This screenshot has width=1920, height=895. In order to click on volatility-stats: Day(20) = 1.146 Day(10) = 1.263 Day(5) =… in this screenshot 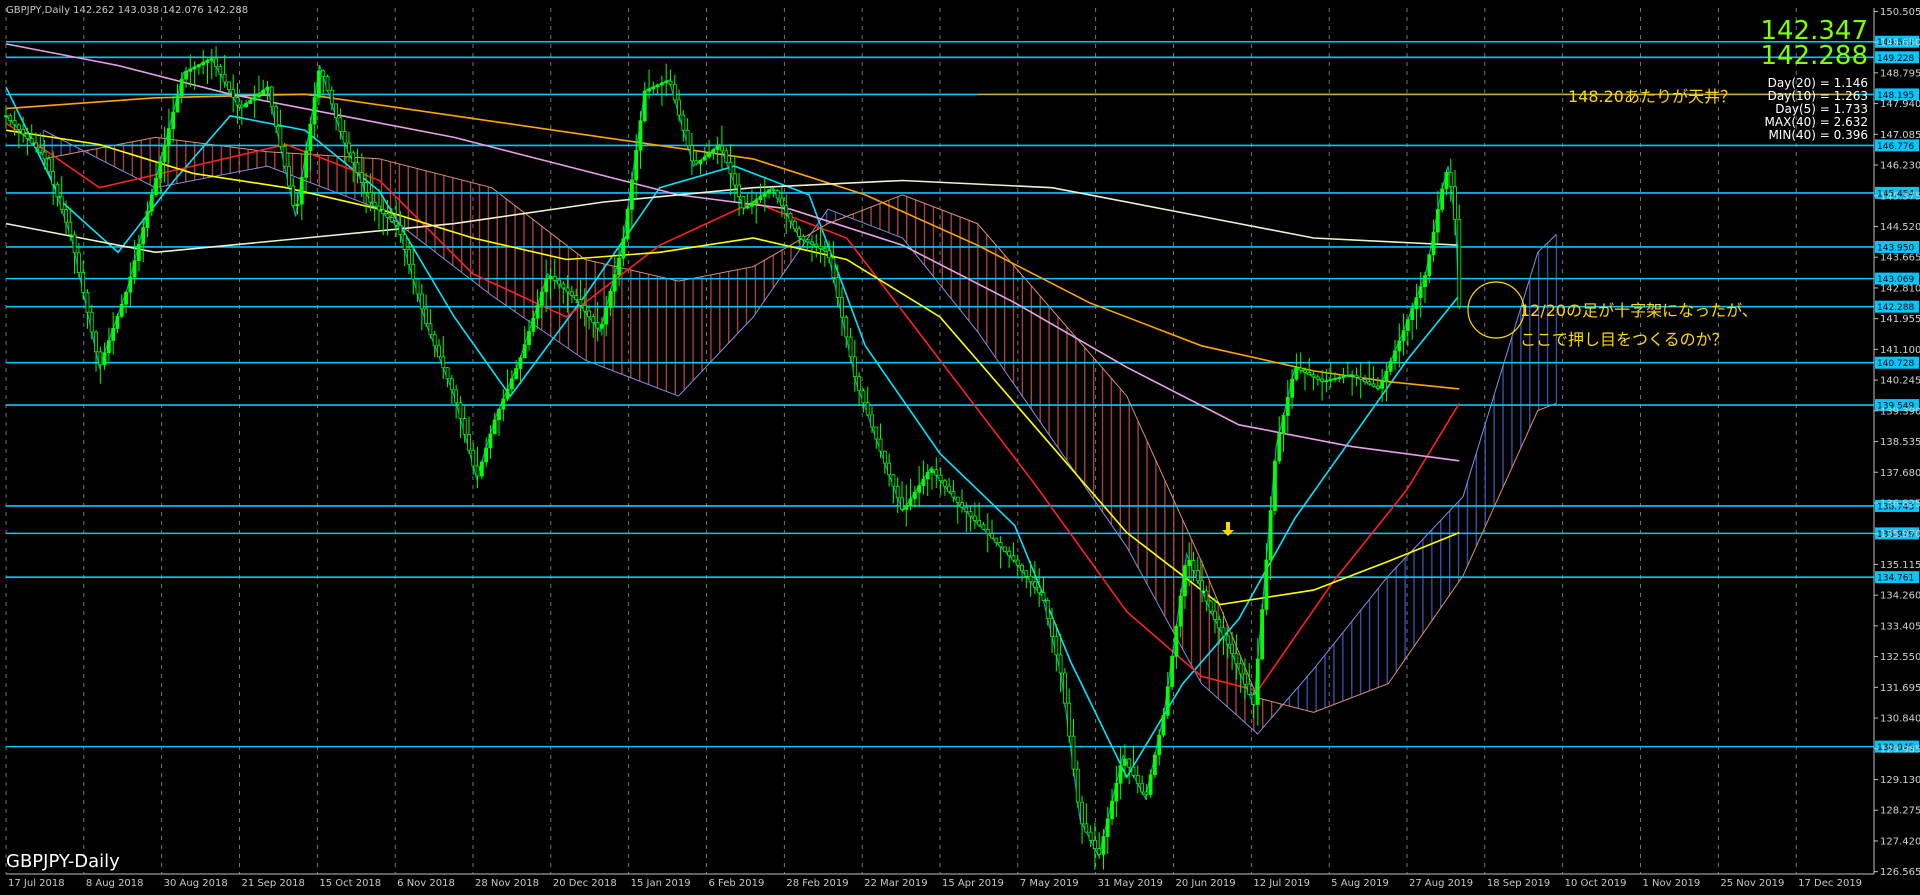, I will do `click(1816, 109)`.